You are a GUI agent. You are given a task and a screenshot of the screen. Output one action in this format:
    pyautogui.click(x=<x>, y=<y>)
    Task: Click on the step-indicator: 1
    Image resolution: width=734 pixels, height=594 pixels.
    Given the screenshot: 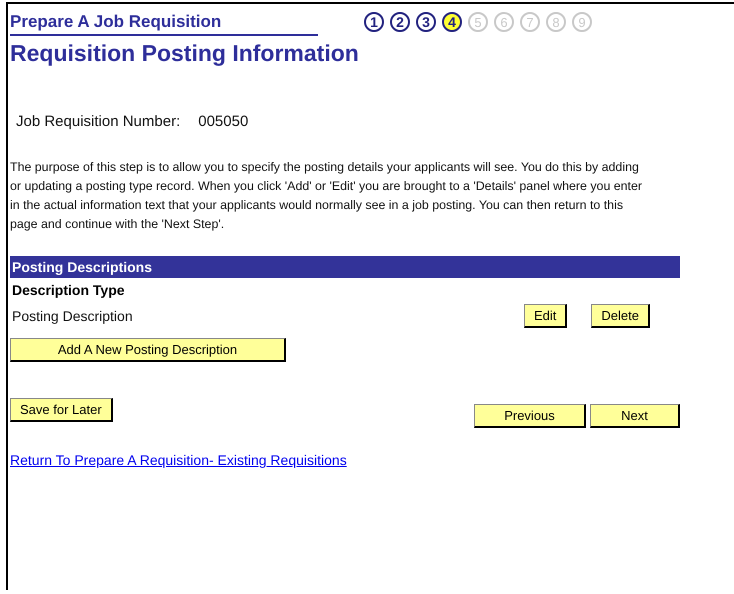 What is the action you would take?
    pyautogui.click(x=374, y=22)
    